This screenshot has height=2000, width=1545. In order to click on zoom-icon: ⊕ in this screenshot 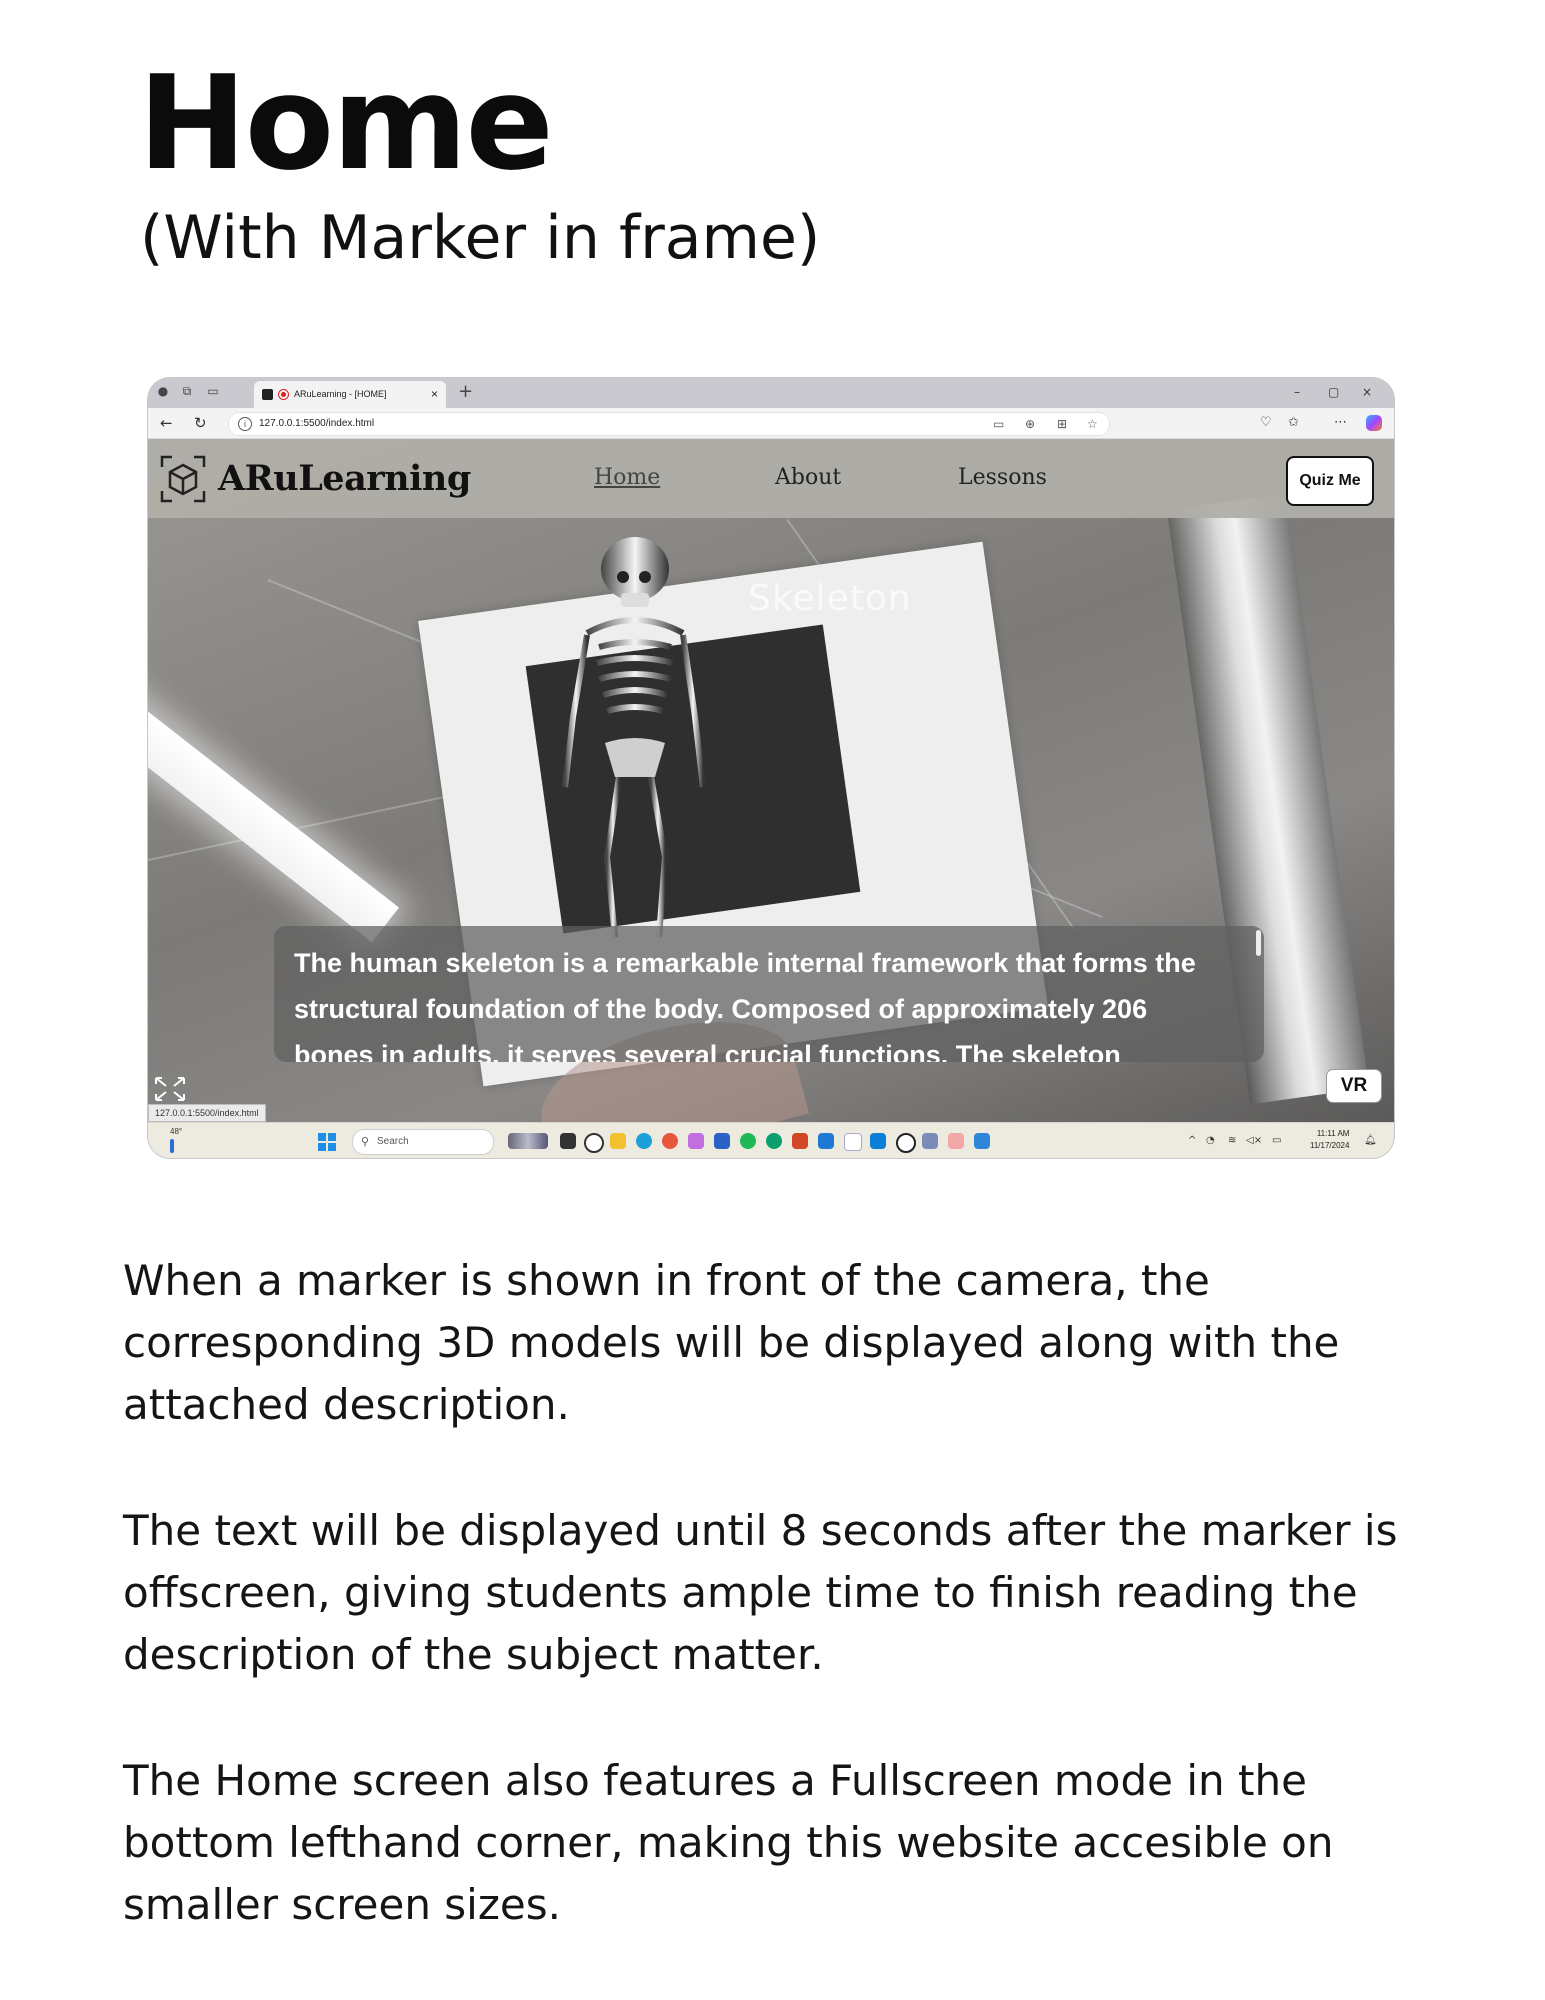, I will do `click(1030, 424)`.